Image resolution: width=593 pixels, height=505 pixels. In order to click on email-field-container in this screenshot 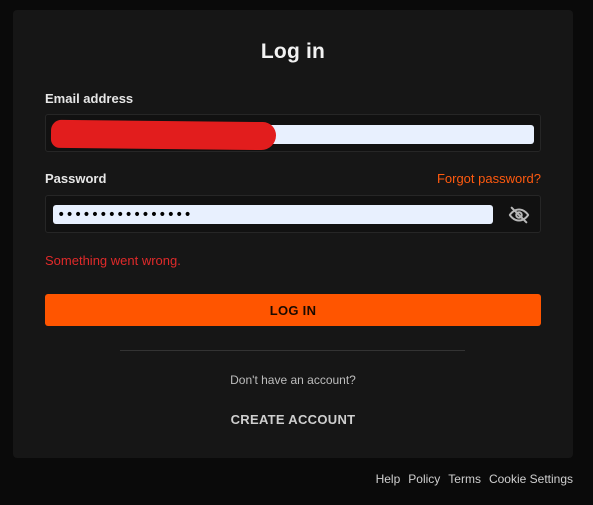, I will do `click(293, 133)`.